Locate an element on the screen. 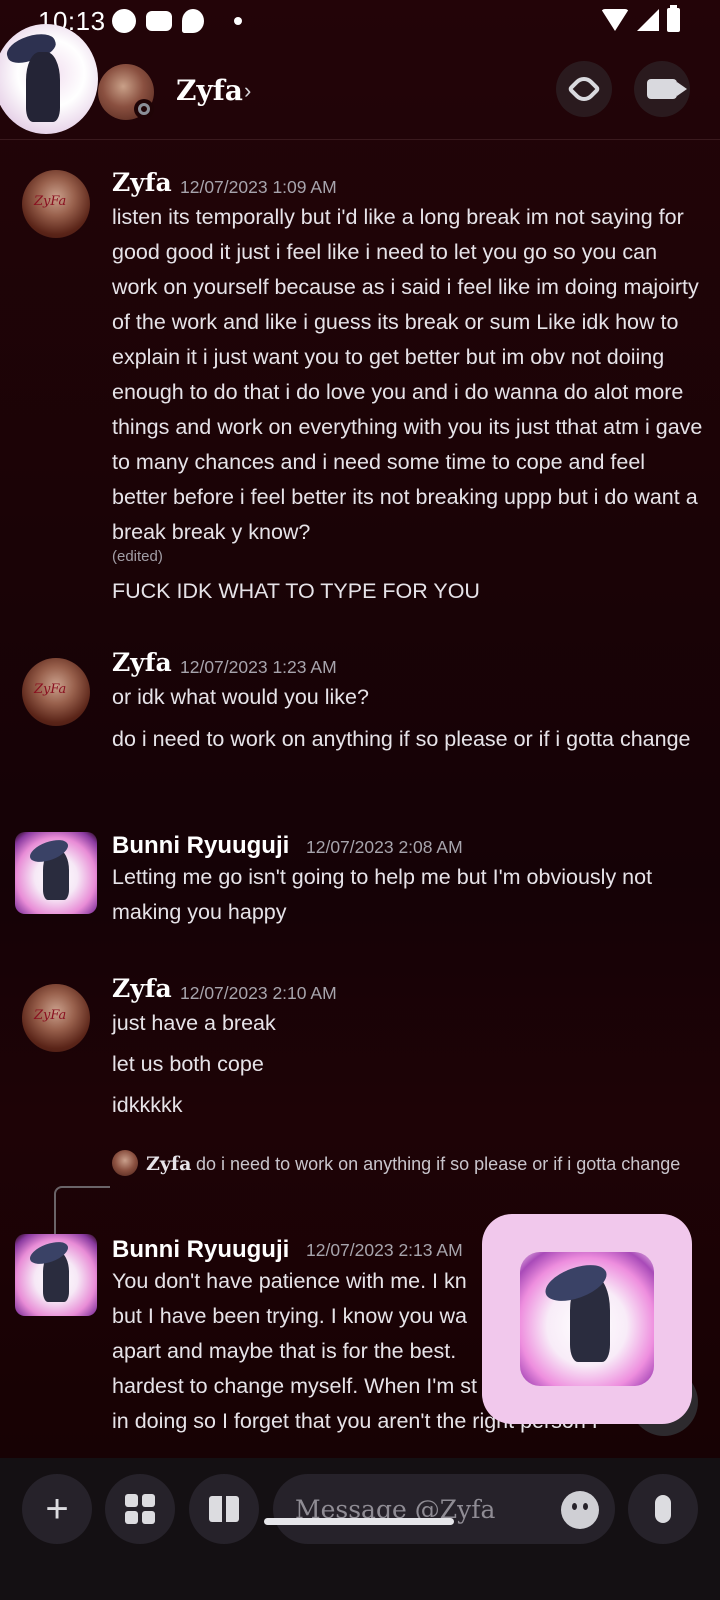 This screenshot has width=720, height=1600. chevron-right-icon: › is located at coordinates (247, 91).